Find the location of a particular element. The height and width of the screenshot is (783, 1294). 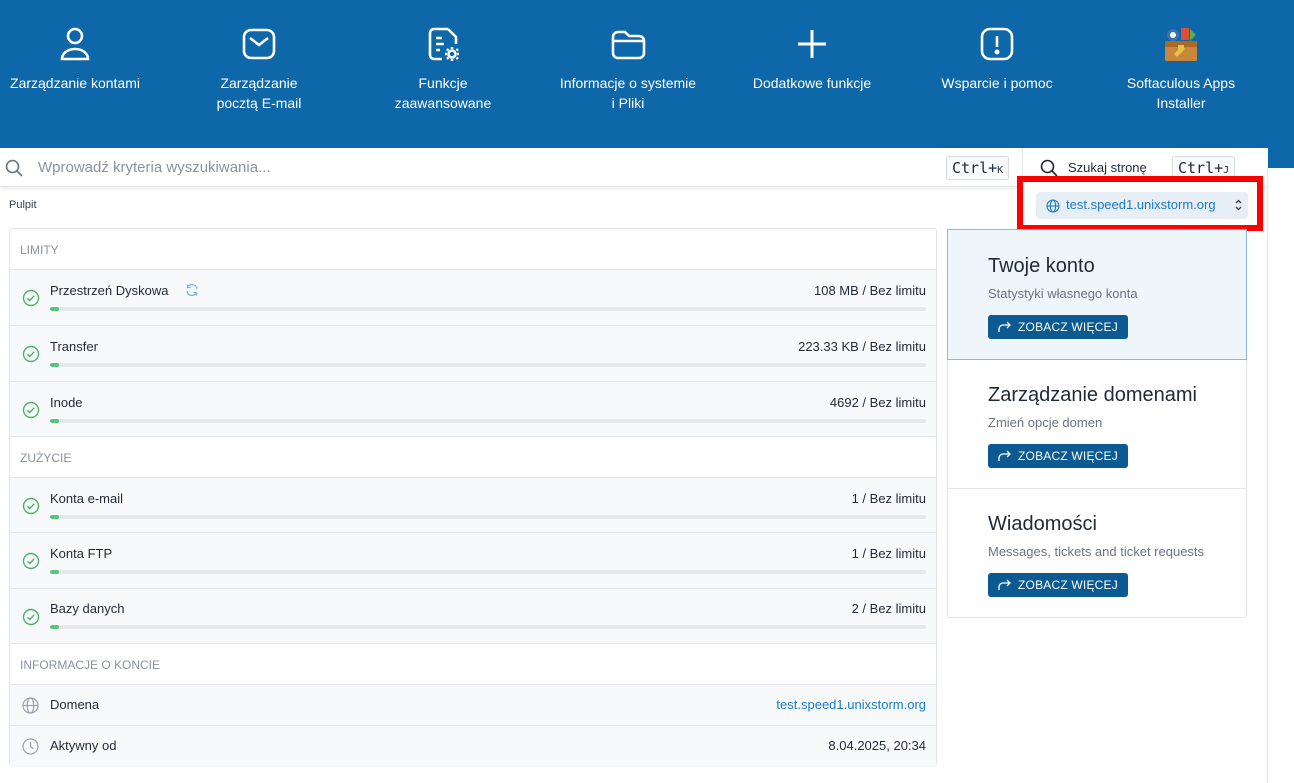

limit-row-transfer: Transfer 223.33 KB / Bez limitu is located at coordinates (473, 354).